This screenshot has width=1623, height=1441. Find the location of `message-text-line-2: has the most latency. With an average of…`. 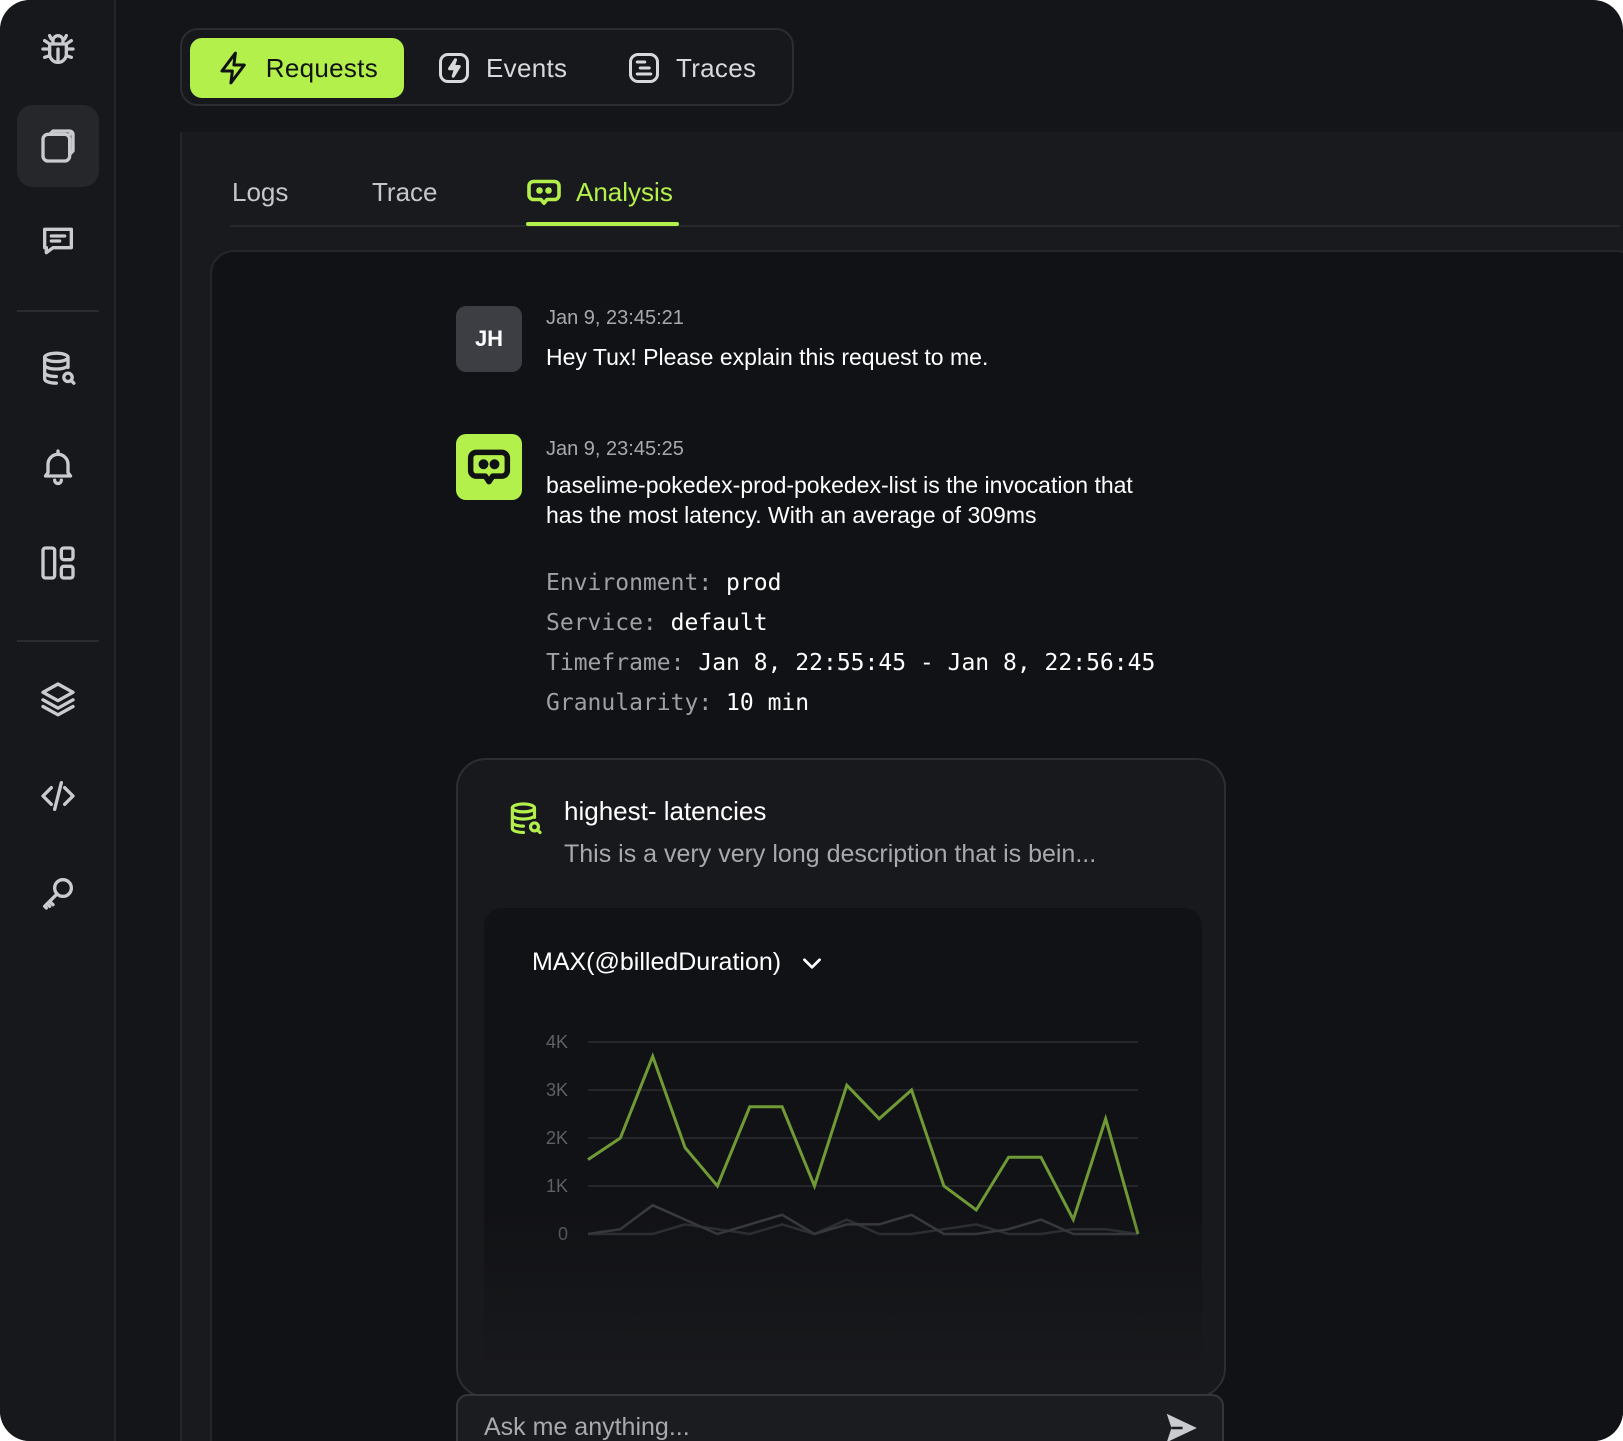

message-text-line-2: has the most latency. With an average of… is located at coordinates (791, 515).